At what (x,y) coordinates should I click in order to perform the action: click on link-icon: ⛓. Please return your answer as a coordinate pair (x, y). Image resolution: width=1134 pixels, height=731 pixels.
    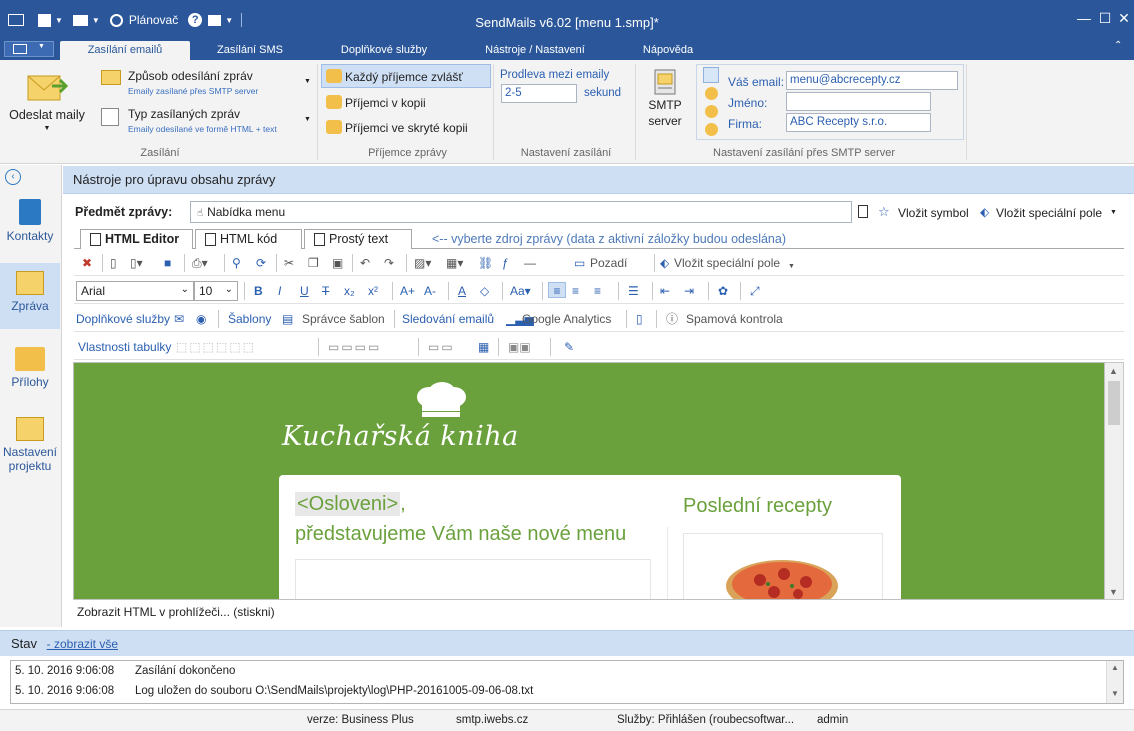
    Looking at the image, I should click on (485, 263).